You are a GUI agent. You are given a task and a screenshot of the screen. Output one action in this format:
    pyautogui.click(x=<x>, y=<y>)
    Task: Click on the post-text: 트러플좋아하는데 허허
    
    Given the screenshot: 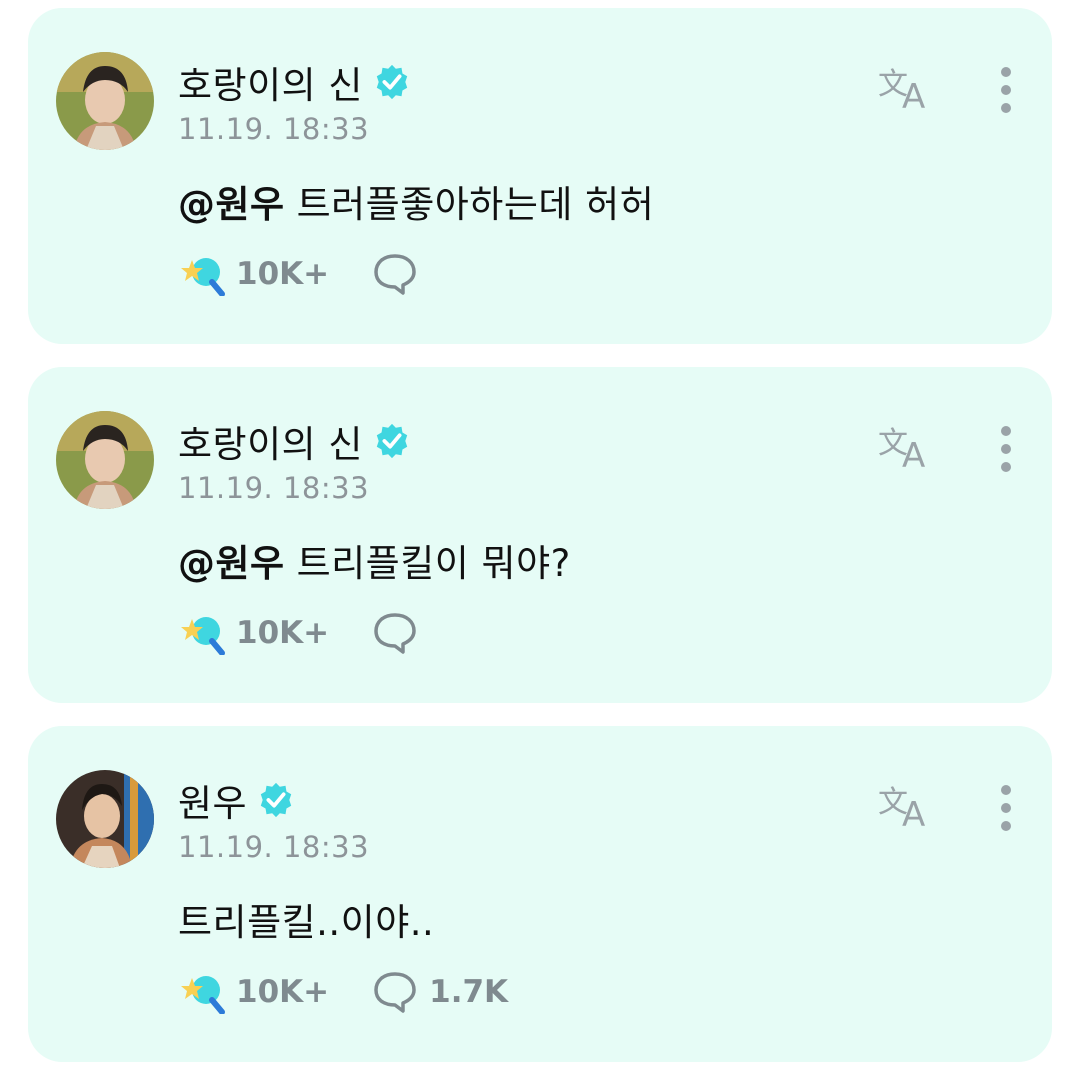 What is the action you would take?
    pyautogui.click(x=475, y=204)
    